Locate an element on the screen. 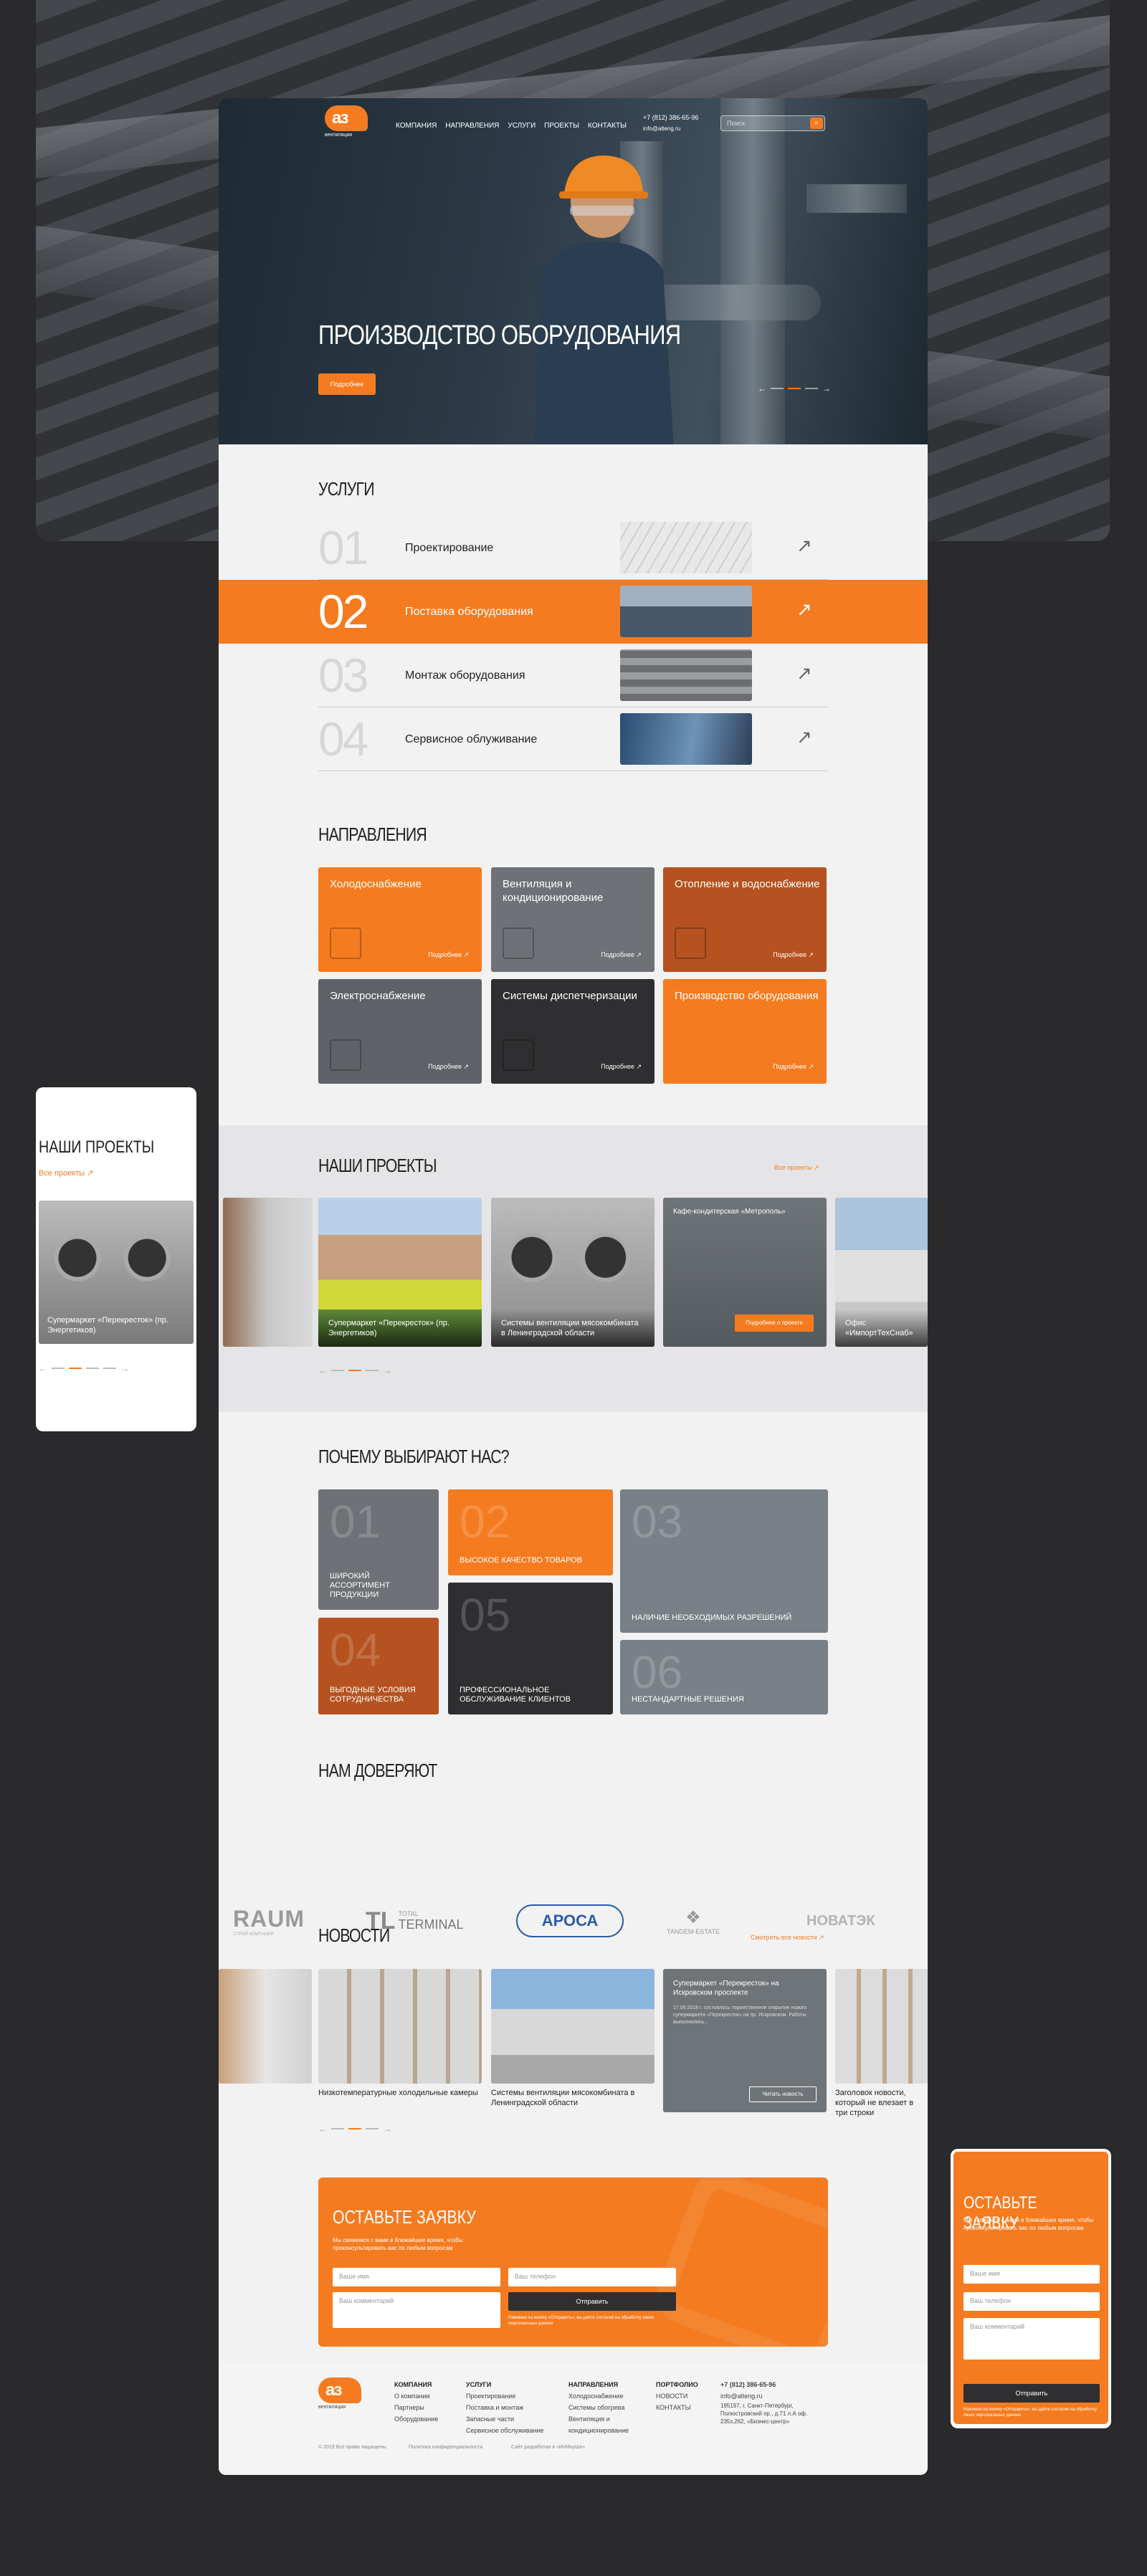 The image size is (1147, 2576). header-email: info@alteng.ru is located at coordinates (661, 128).